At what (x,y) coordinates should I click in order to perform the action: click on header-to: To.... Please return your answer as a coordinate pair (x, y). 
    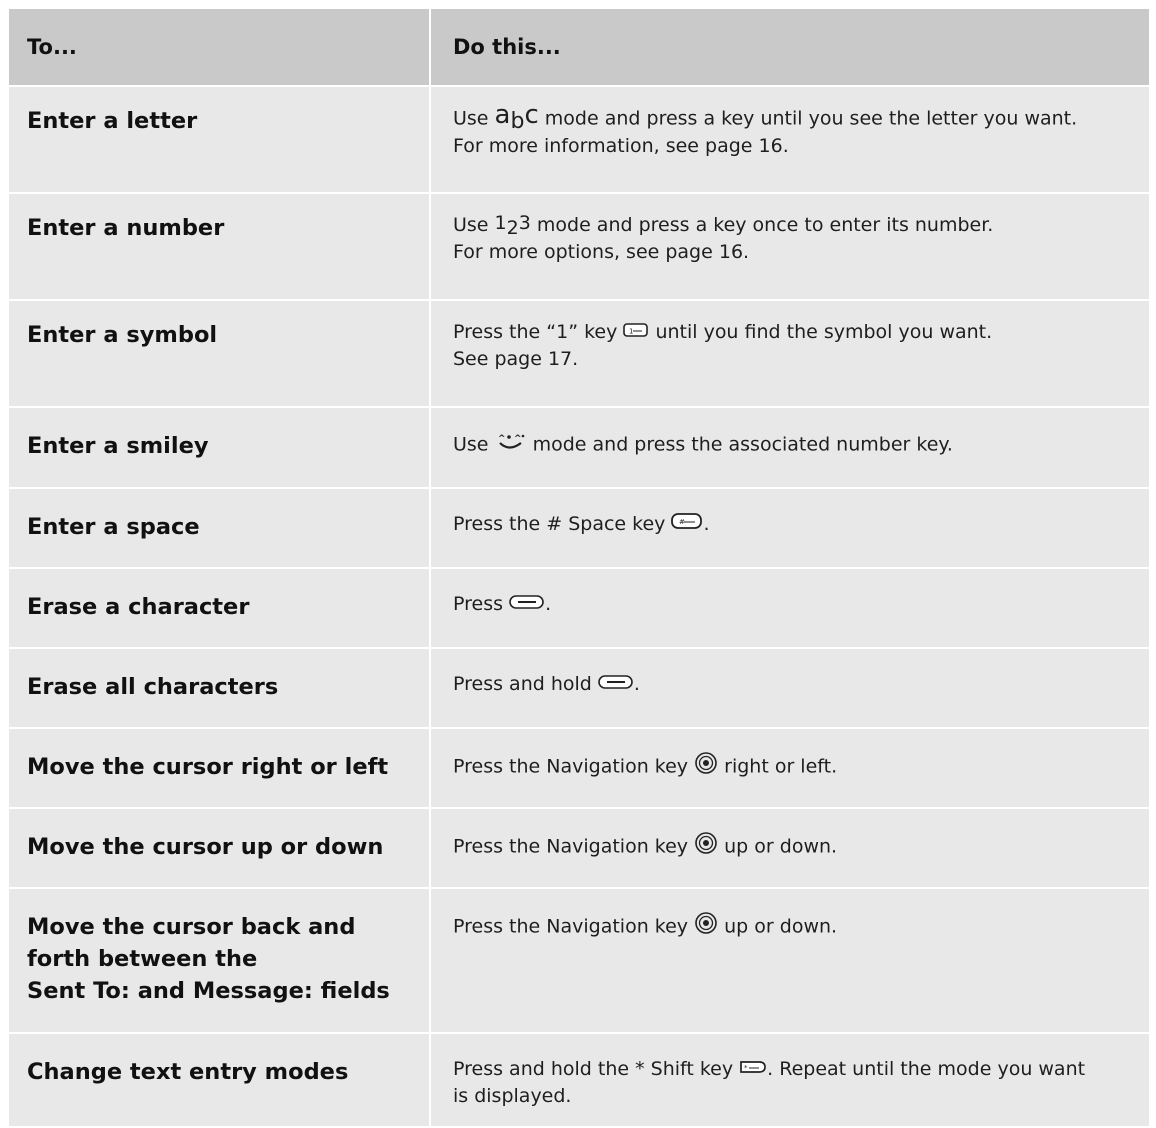
    Looking at the image, I should click on (219, 47).